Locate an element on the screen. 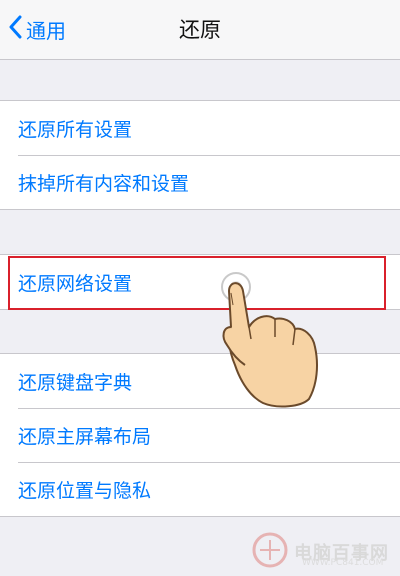  reset-network-settings-cell: 还原网络设置 is located at coordinates (200, 282).